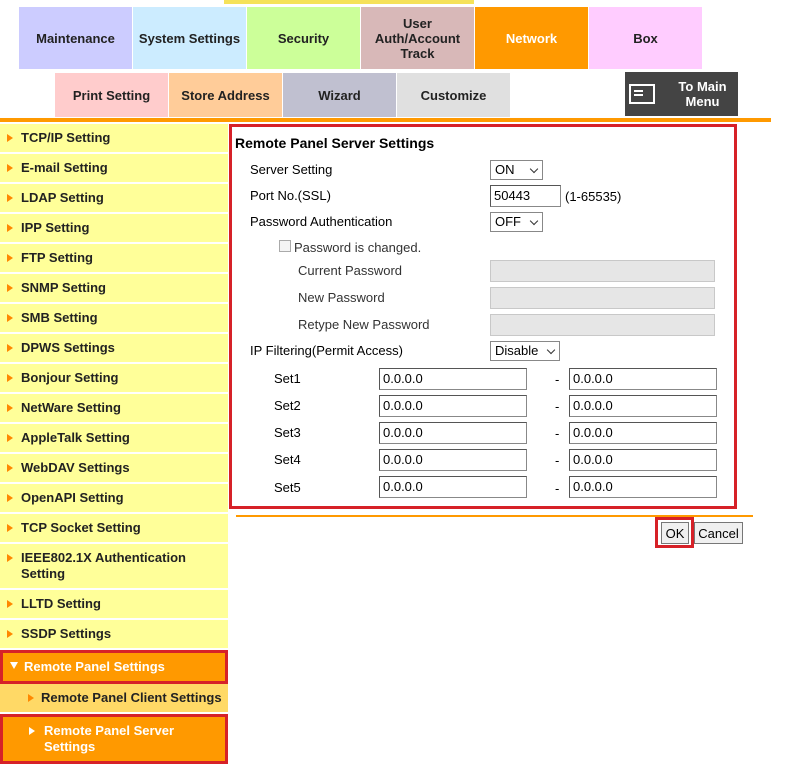 The width and height of the screenshot is (785, 773). What do you see at coordinates (417, 38) in the screenshot?
I see `tab-user-auth-account-track: User Auth/Account Track` at bounding box center [417, 38].